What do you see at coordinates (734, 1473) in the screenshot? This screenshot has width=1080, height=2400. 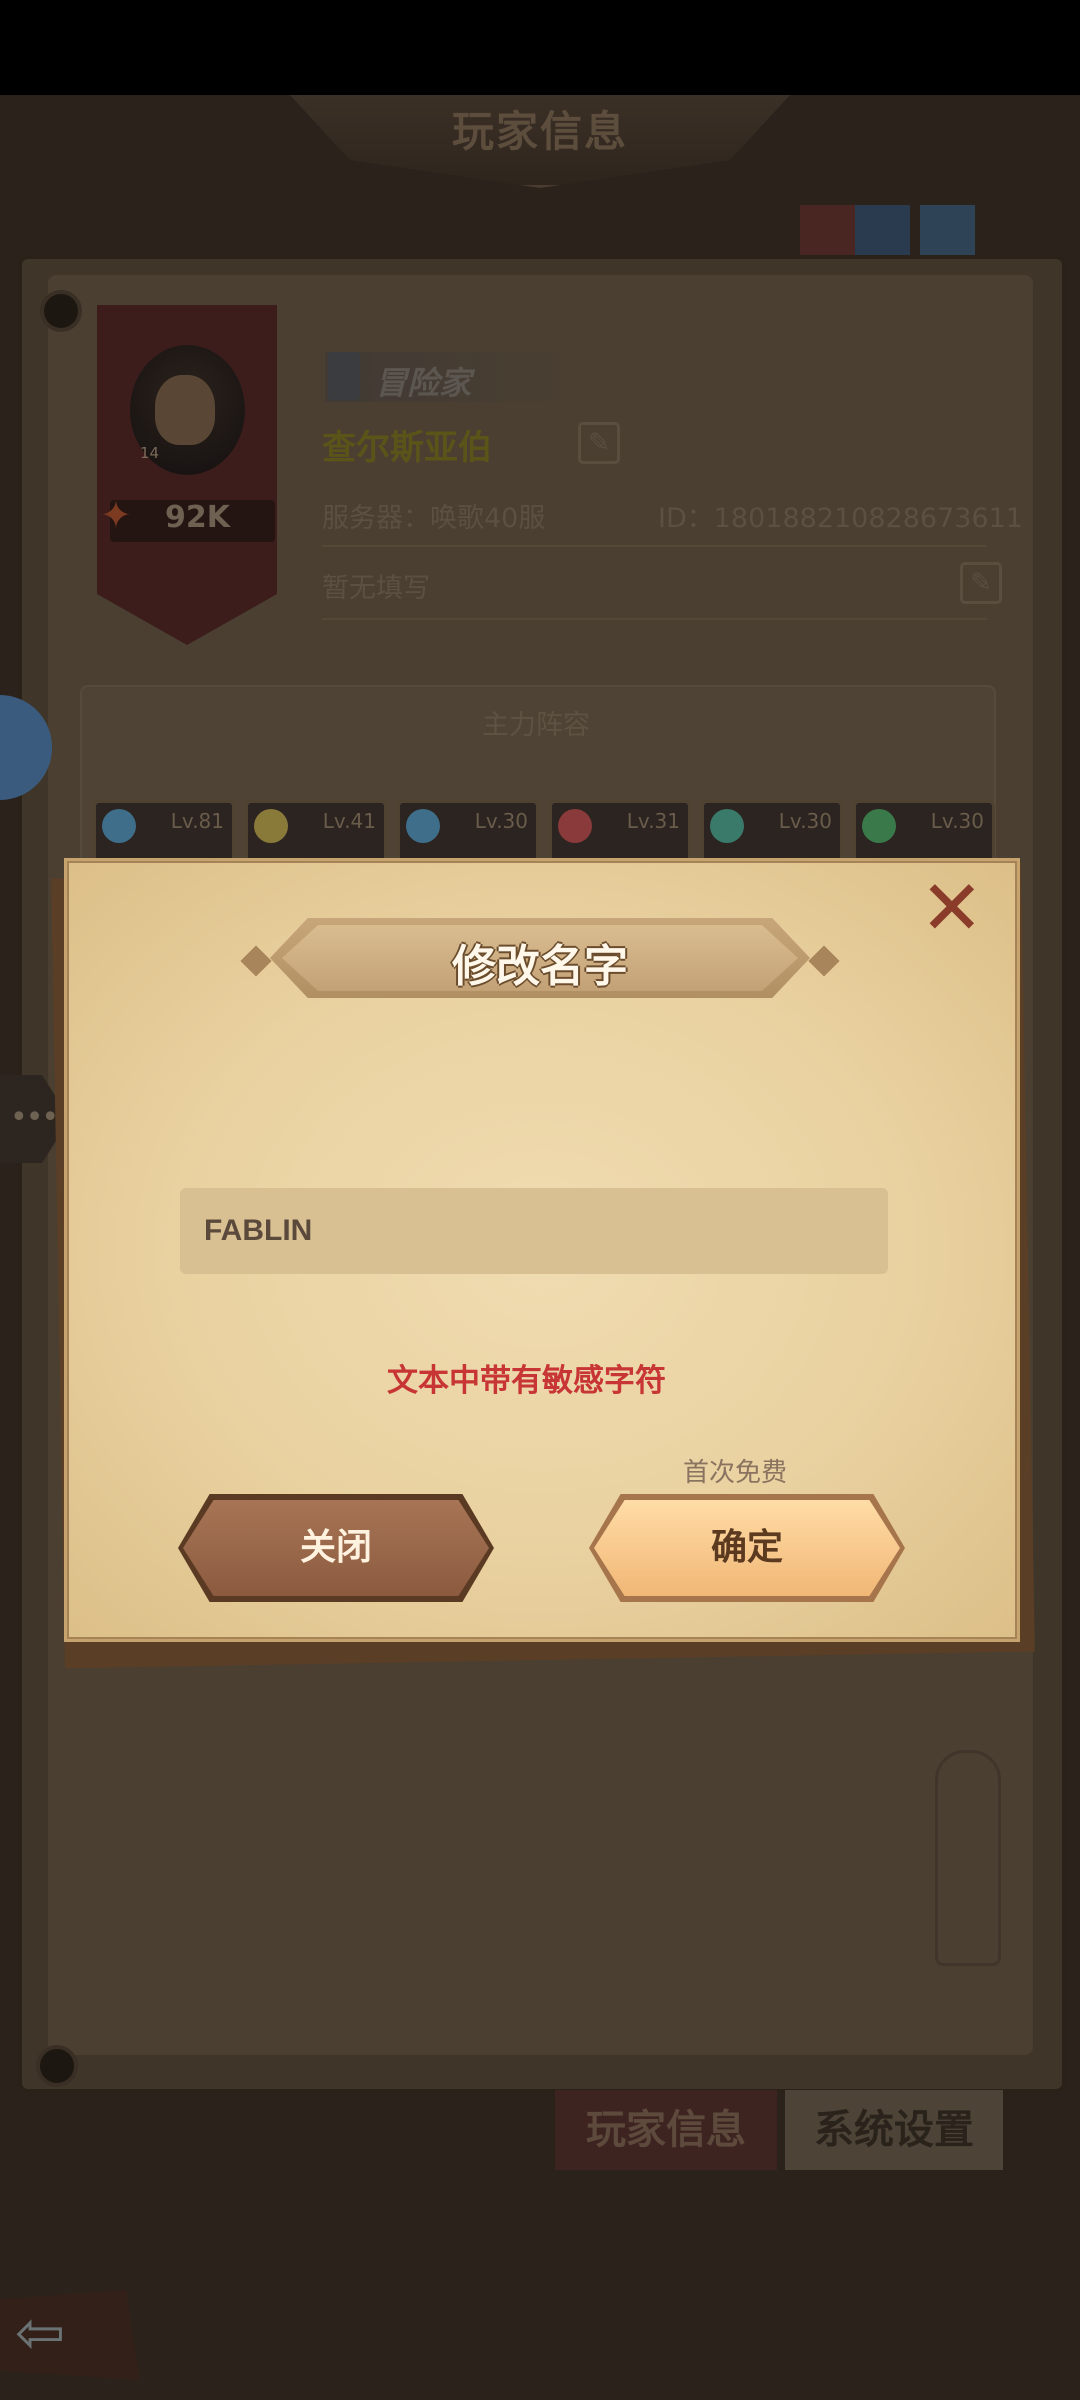 I see `free-note: 首次免费` at bounding box center [734, 1473].